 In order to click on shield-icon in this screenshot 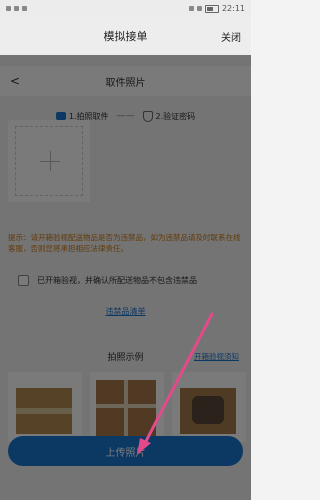, I will do `click(147, 116)`.